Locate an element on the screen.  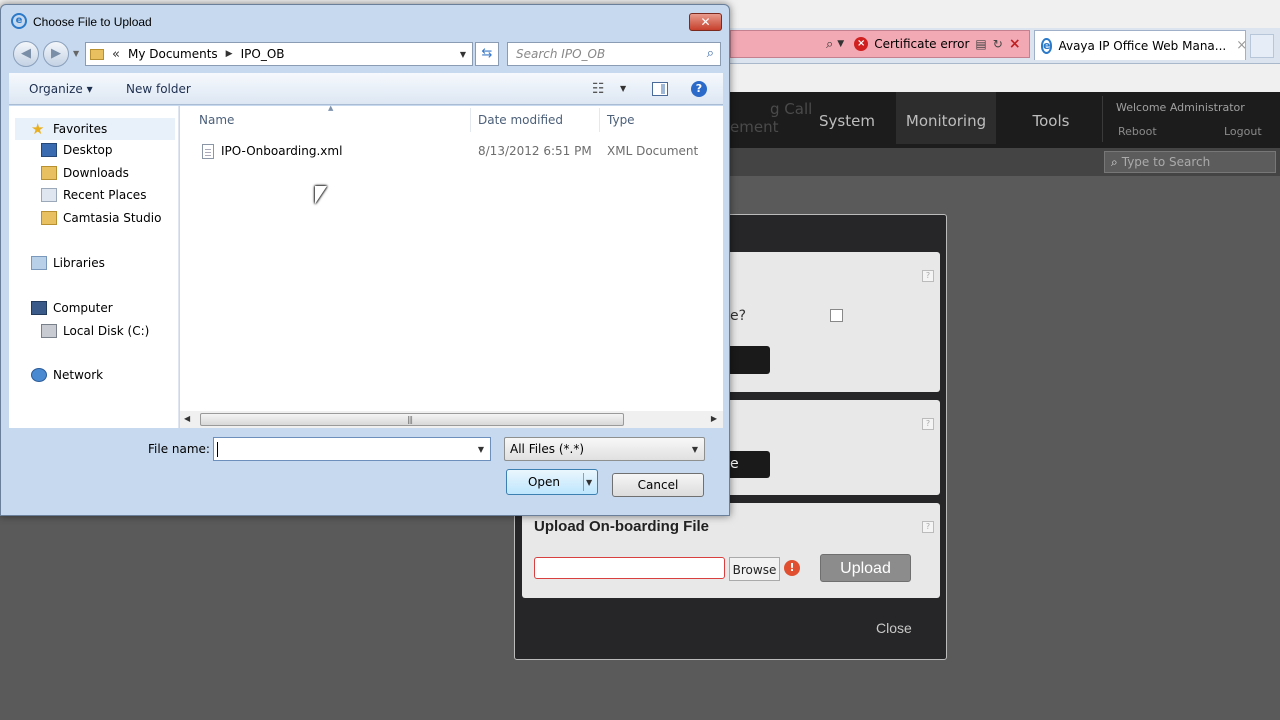
folder-icon is located at coordinates (49, 218).